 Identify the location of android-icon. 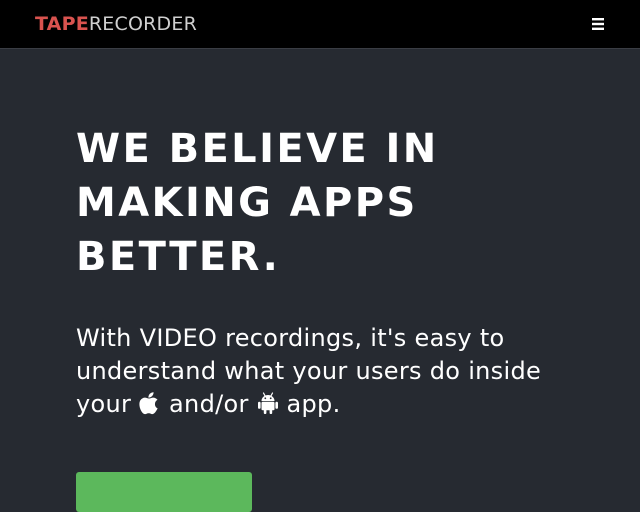
(268, 407).